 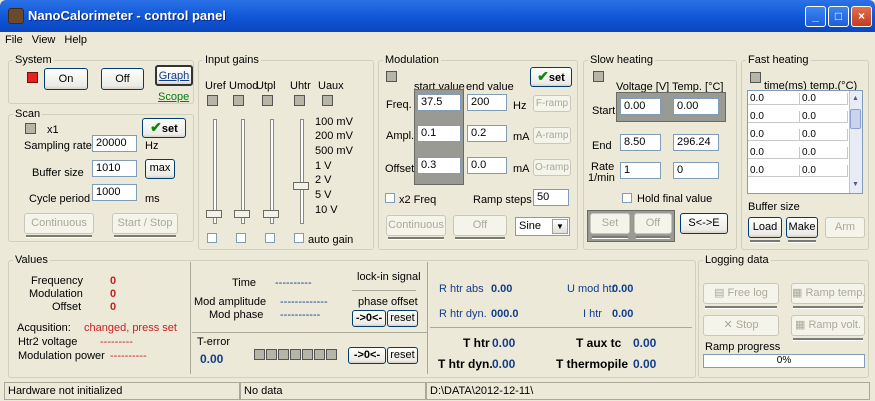 I want to click on gain-level-100mv: 100 mV, so click(x=334, y=122).